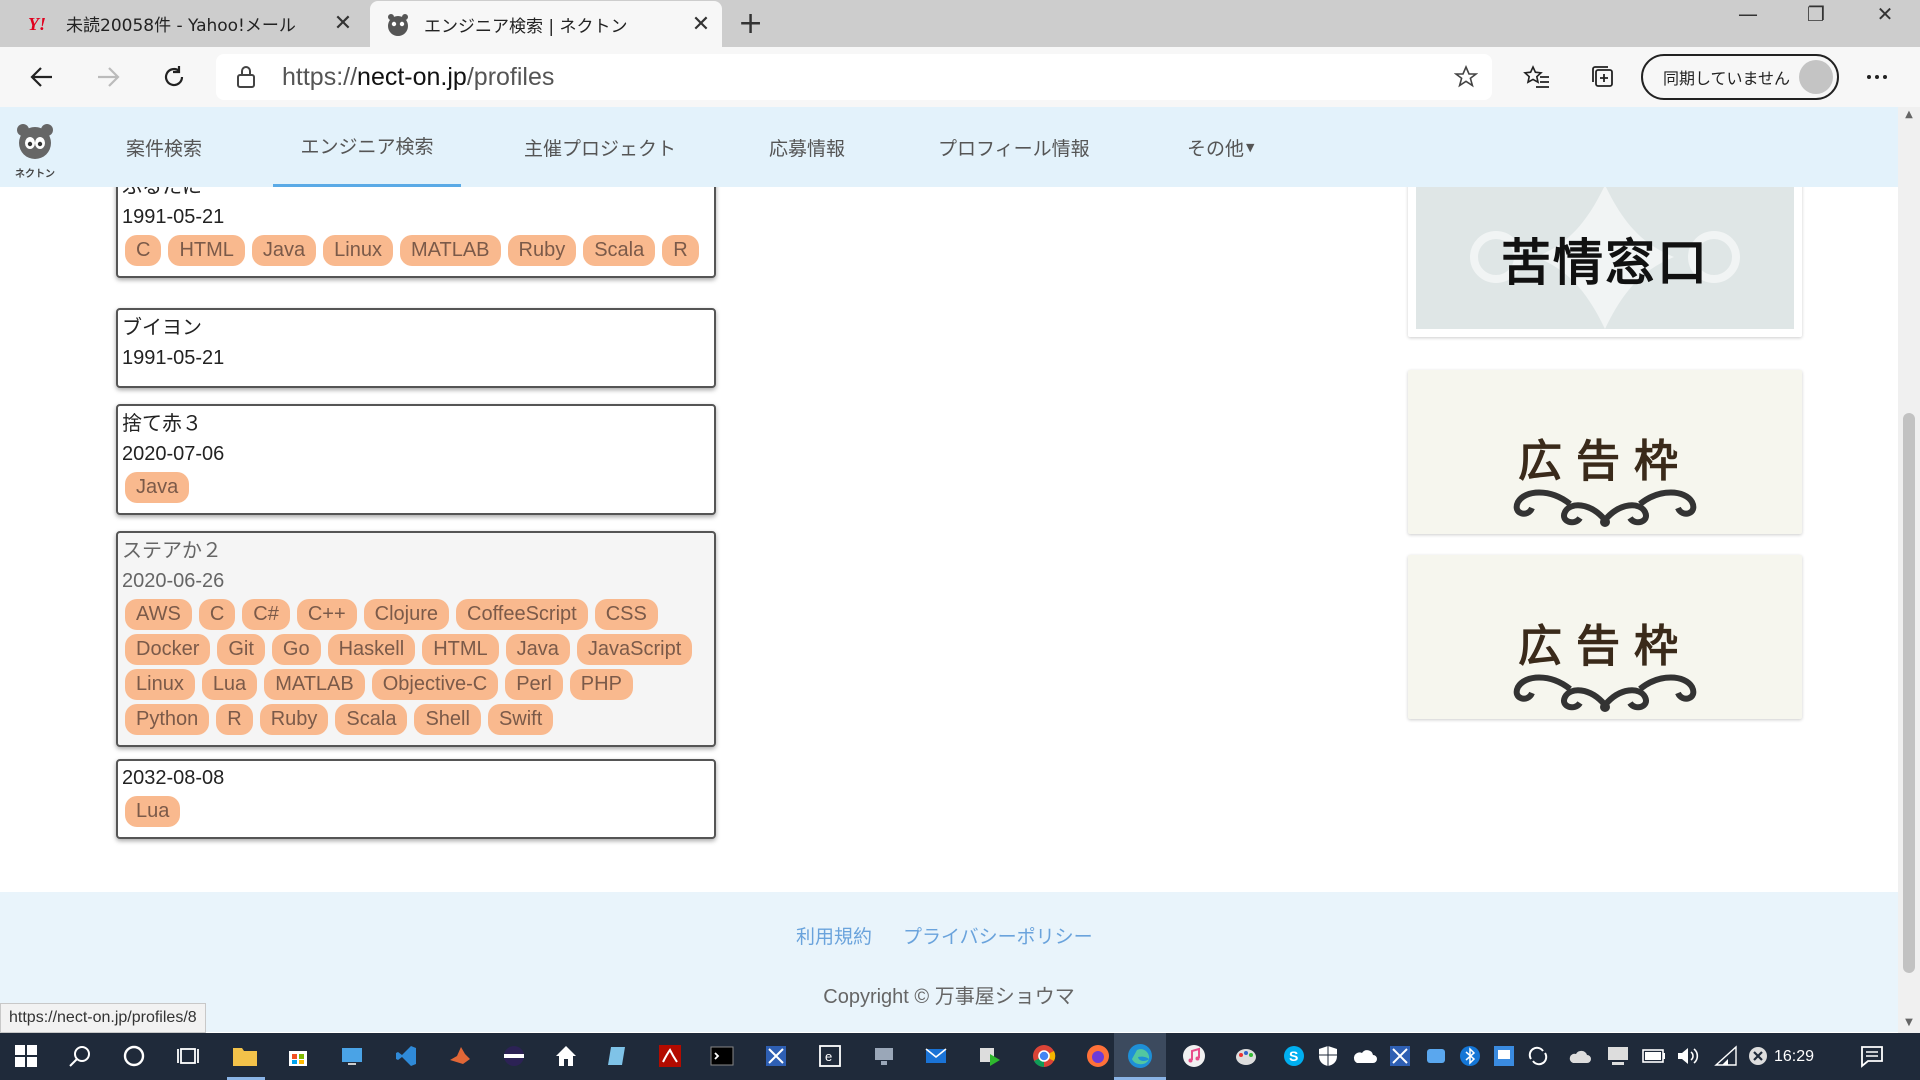 This screenshot has height=1080, width=1920. What do you see at coordinates (1246, 1056) in the screenshot?
I see `paint-icon` at bounding box center [1246, 1056].